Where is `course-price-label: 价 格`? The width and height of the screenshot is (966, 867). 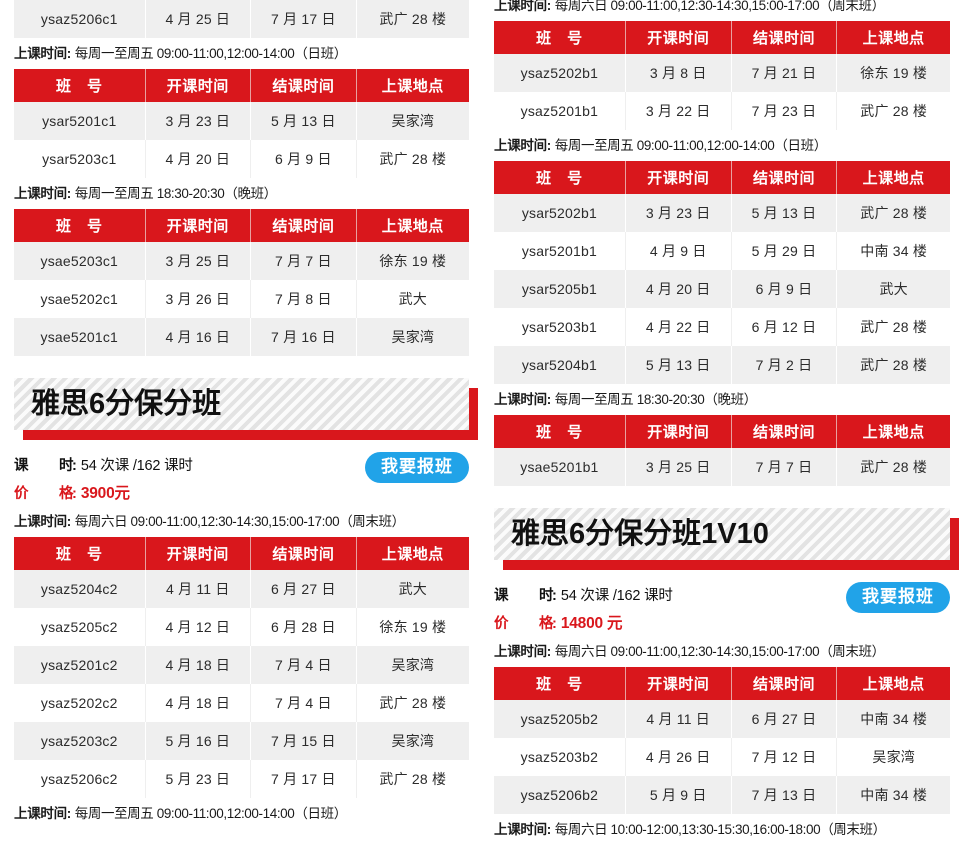
course-price-label: 价 格 is located at coordinates (48, 494).